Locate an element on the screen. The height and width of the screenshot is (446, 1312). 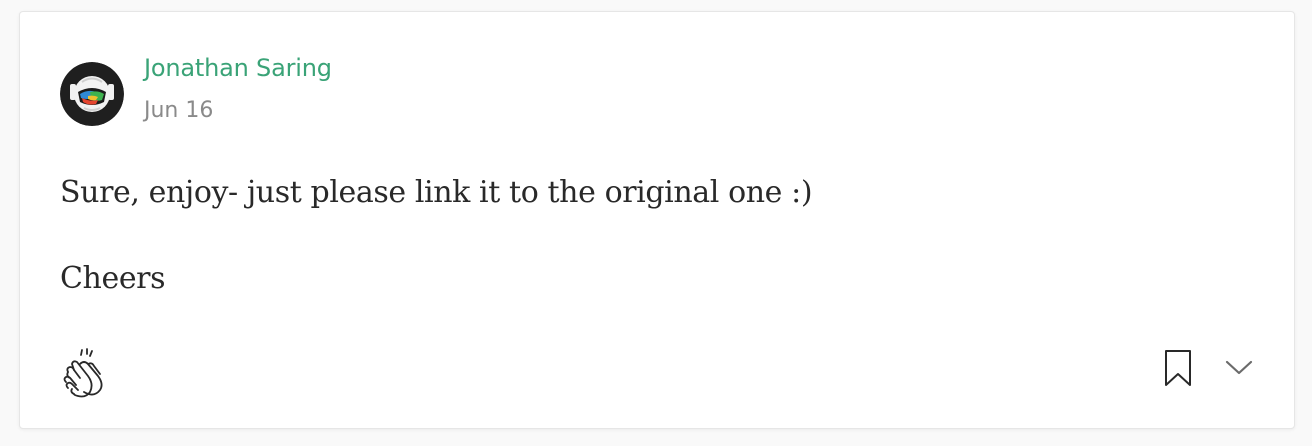
author-avatar is located at coordinates (92, 94).